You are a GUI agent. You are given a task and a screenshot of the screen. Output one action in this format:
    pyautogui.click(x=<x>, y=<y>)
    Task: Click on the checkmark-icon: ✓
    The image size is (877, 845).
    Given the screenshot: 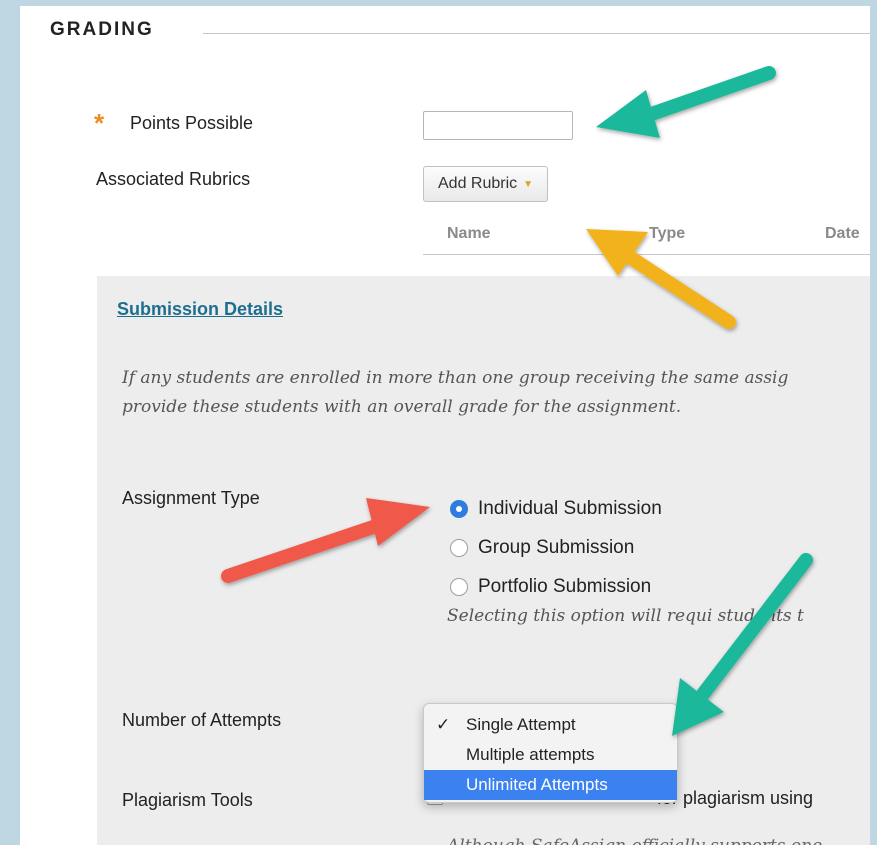 What is the action you would take?
    pyautogui.click(x=443, y=724)
    